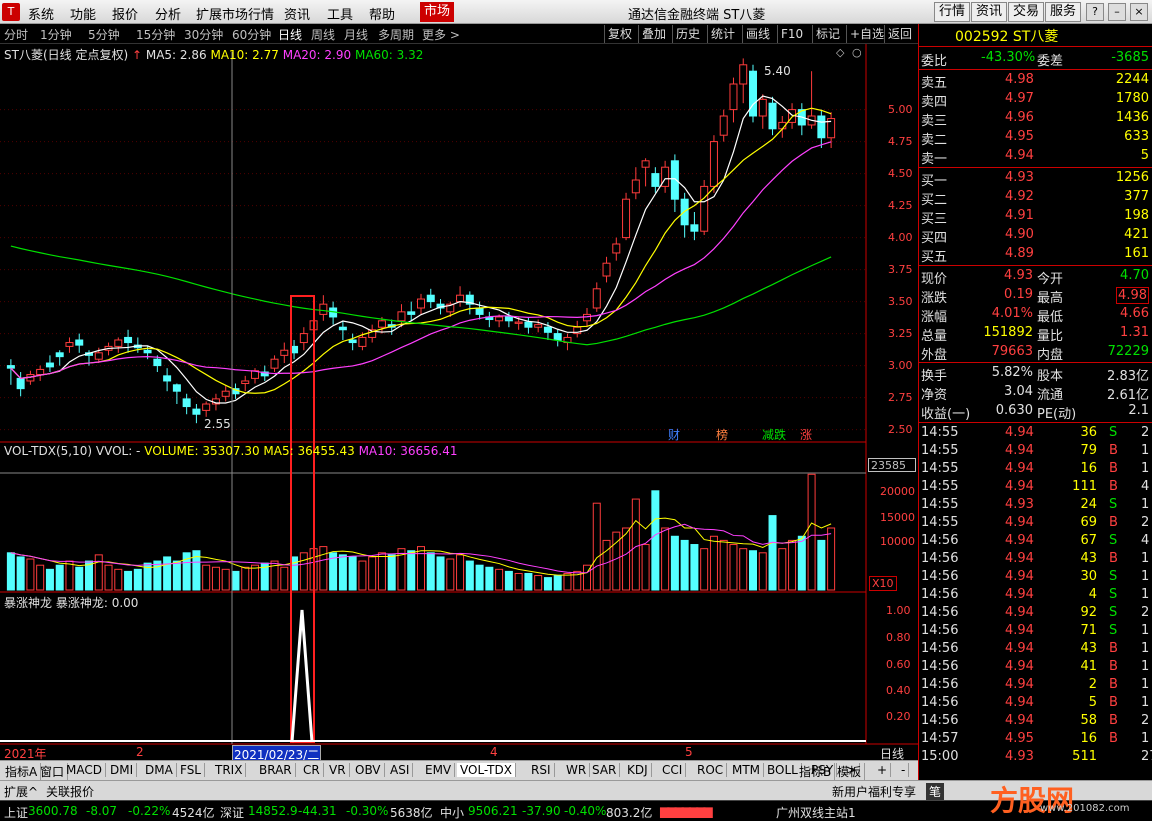  I want to click on menu-news: 资讯, so click(297, 13).